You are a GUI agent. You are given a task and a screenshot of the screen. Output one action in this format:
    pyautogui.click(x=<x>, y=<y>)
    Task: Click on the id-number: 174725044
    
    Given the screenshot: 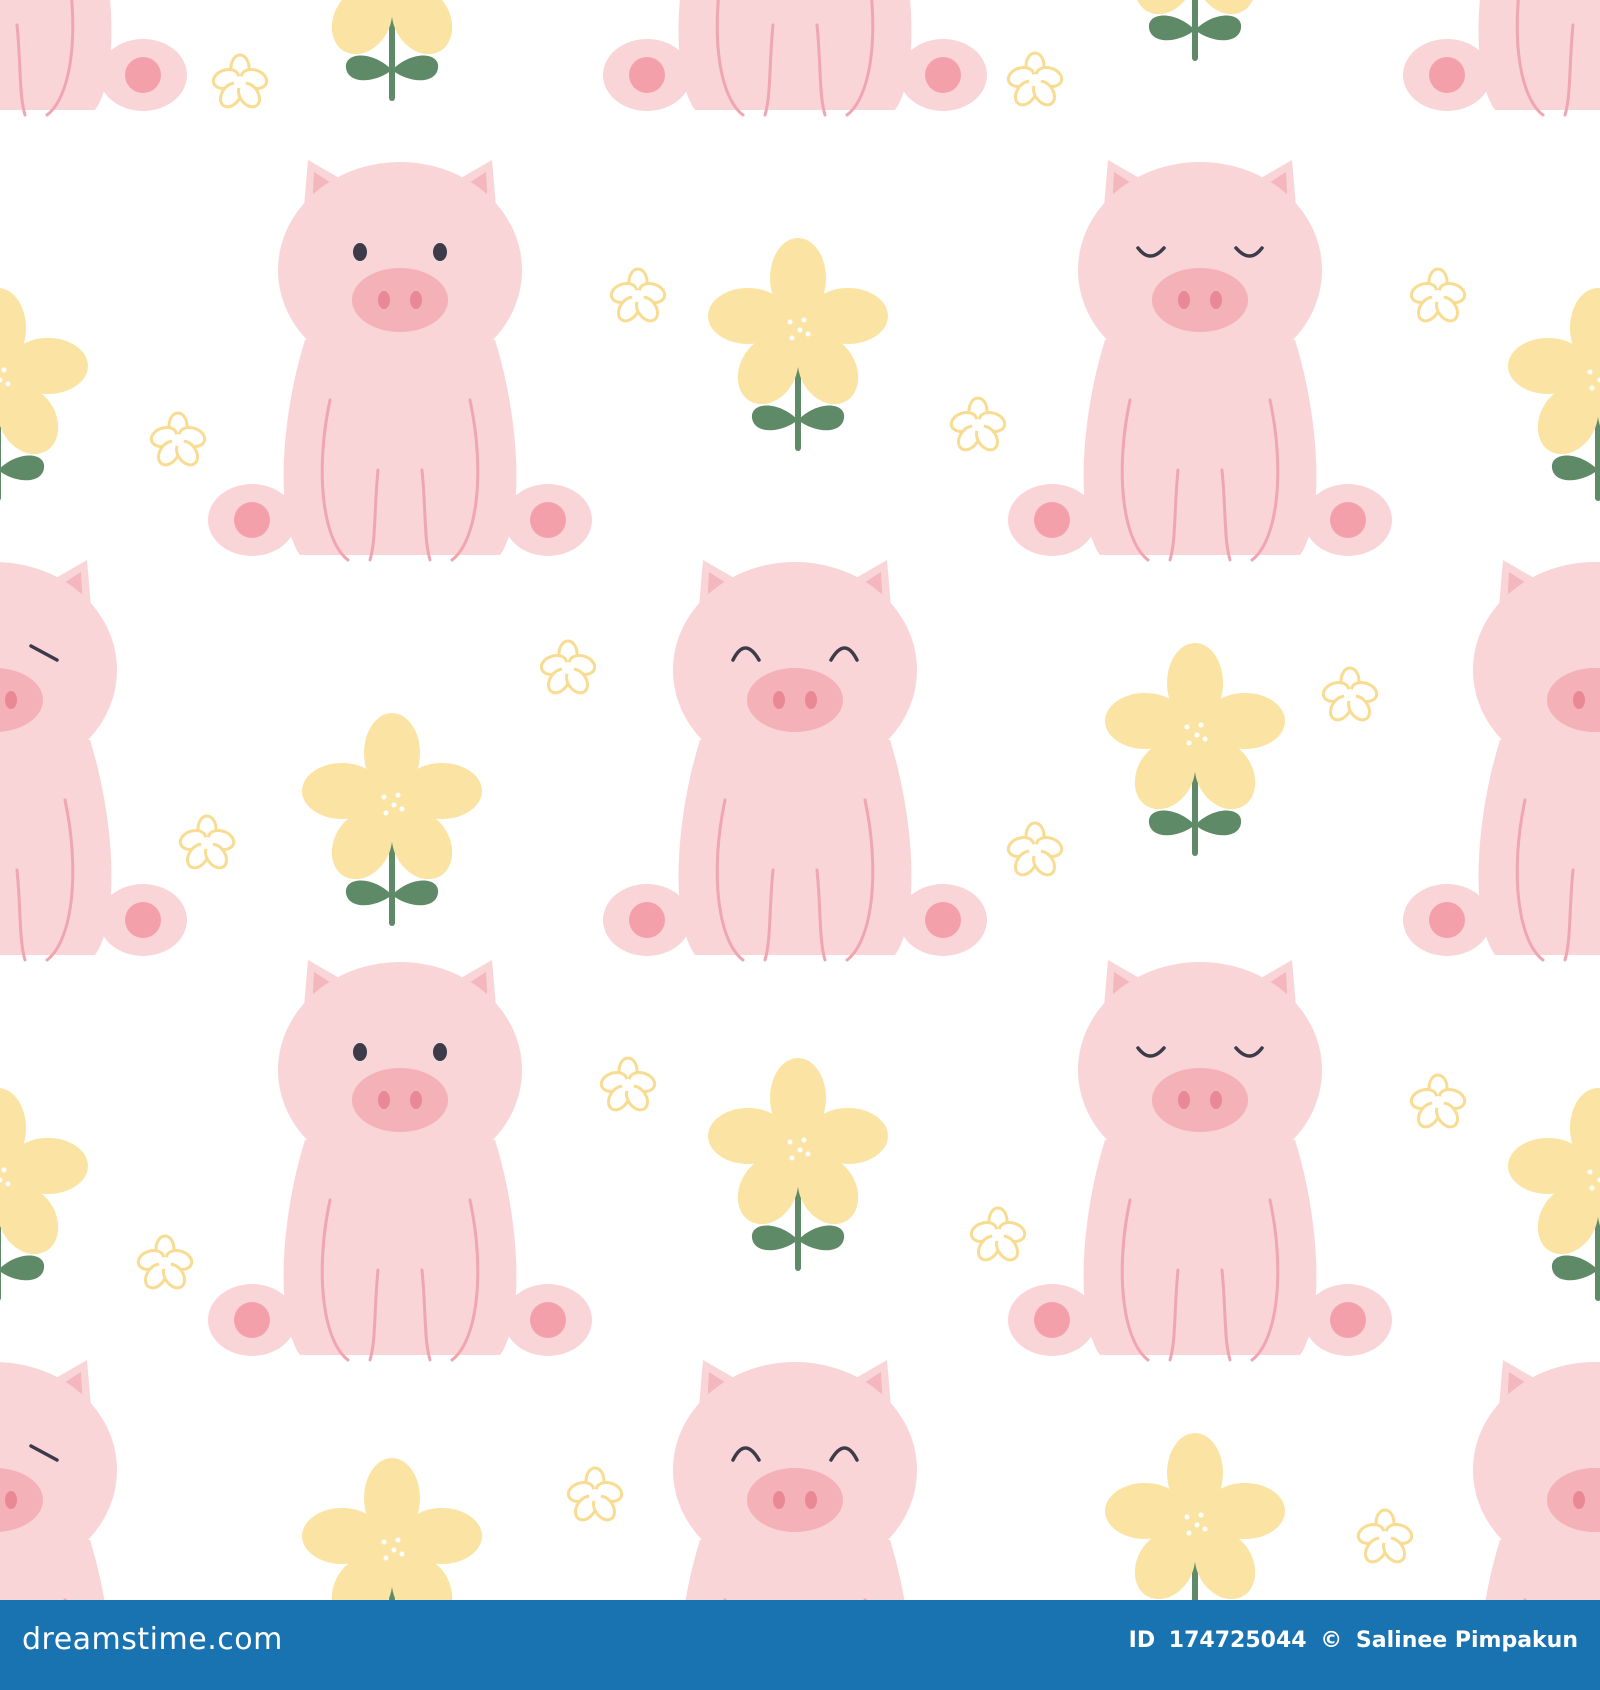 What is the action you would take?
    pyautogui.click(x=1237, y=1640)
    